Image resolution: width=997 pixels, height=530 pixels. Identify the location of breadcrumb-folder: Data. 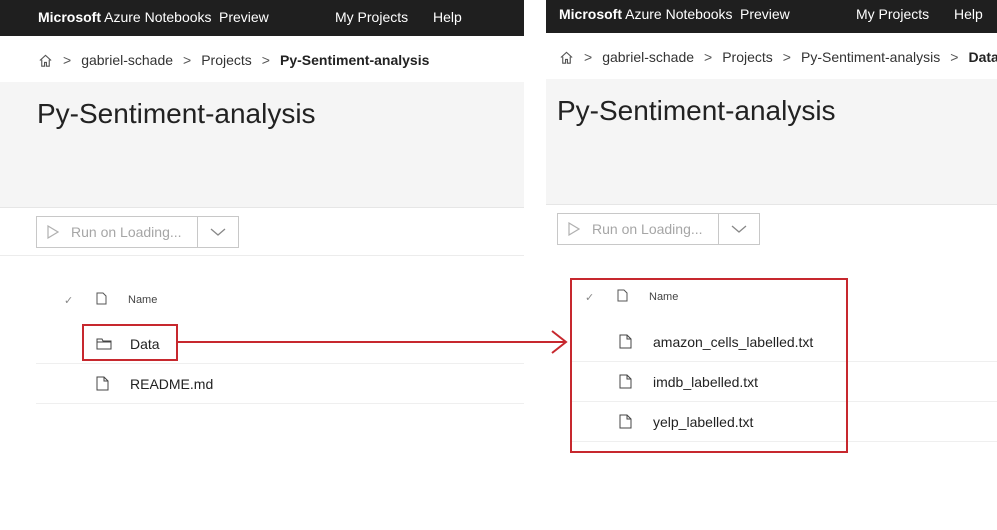
(982, 57).